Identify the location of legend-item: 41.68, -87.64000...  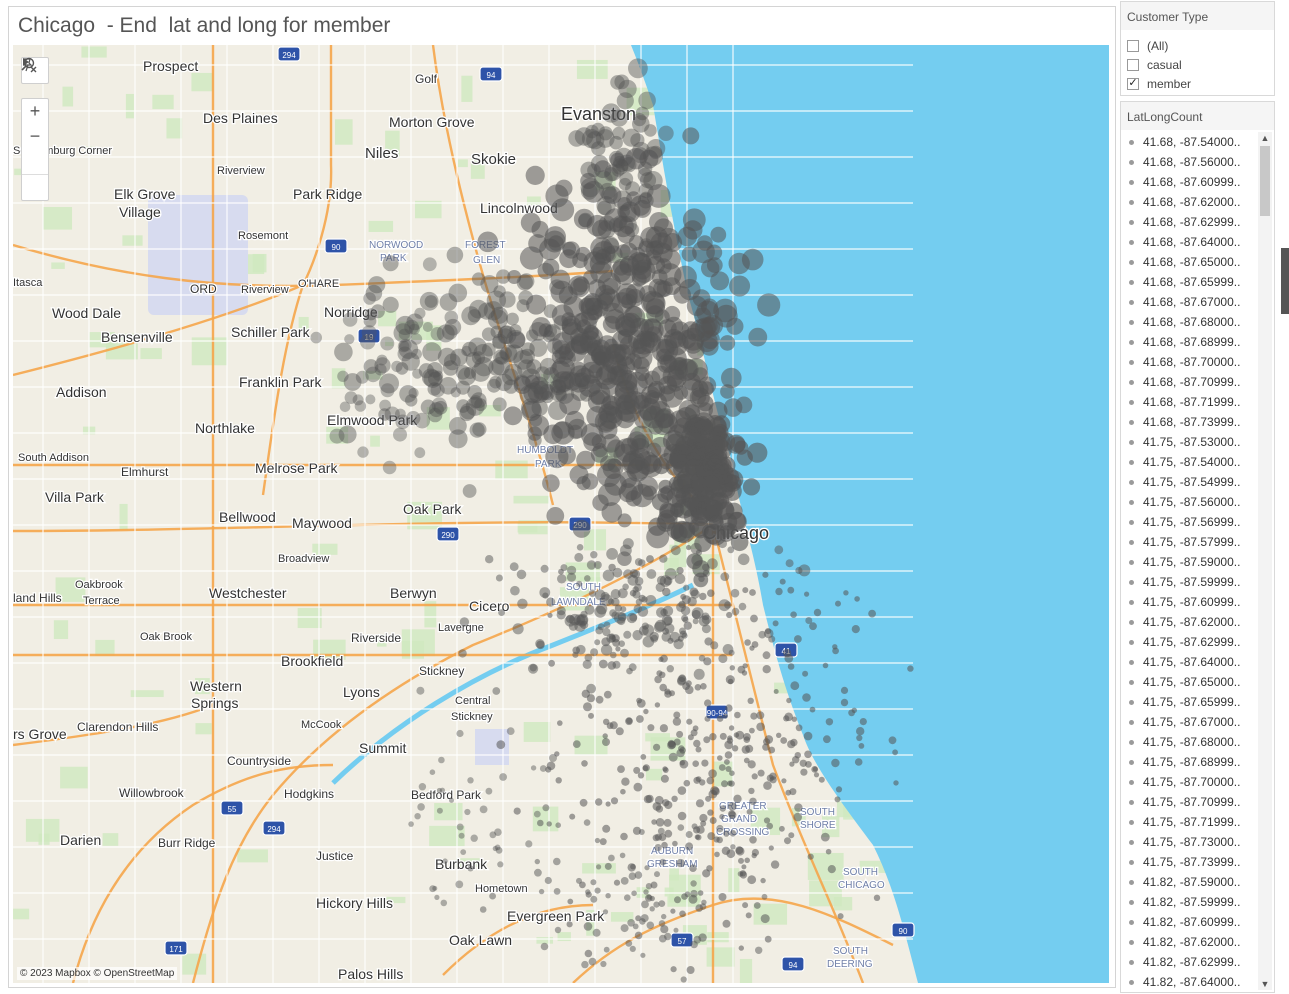
(1188, 242).